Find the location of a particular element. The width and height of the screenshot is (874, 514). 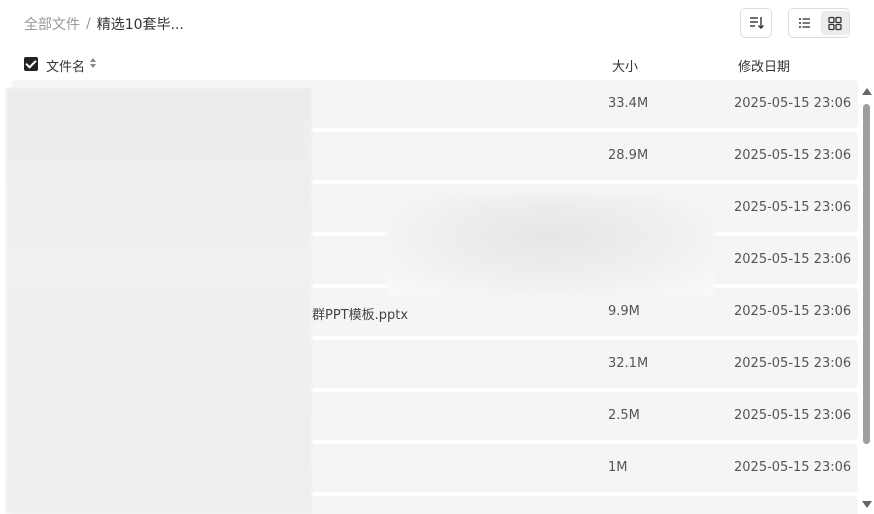

sort-lines-icon is located at coordinates (757, 23).